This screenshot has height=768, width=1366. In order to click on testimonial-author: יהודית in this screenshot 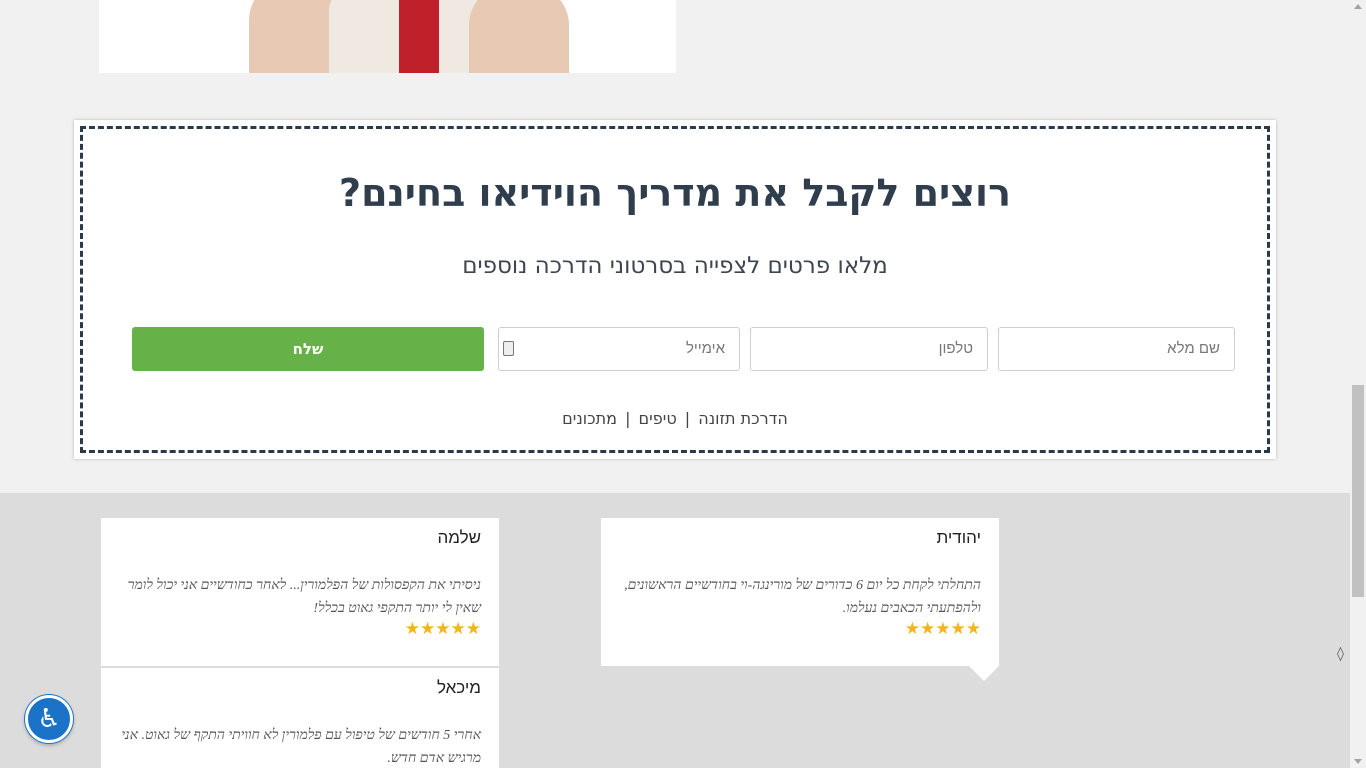, I will do `click(958, 537)`.